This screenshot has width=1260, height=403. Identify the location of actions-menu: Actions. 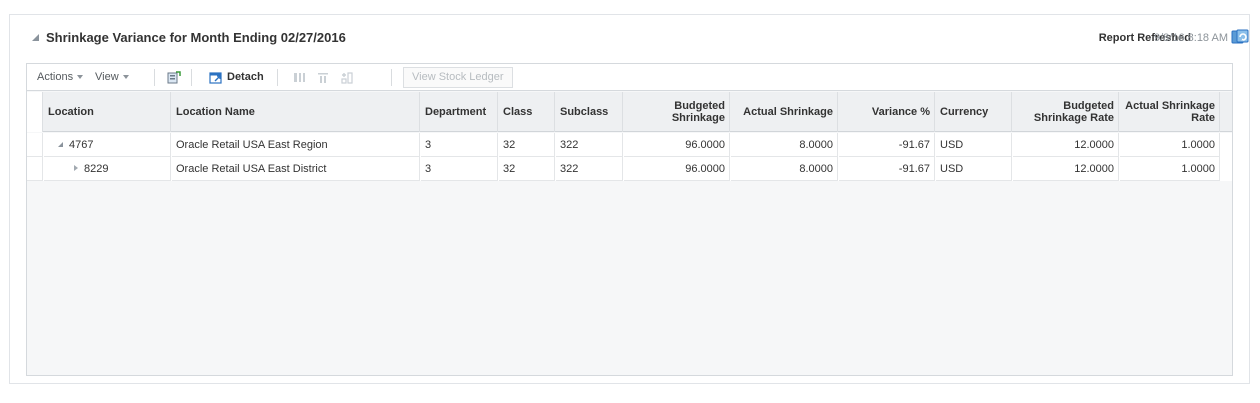
(60, 77).